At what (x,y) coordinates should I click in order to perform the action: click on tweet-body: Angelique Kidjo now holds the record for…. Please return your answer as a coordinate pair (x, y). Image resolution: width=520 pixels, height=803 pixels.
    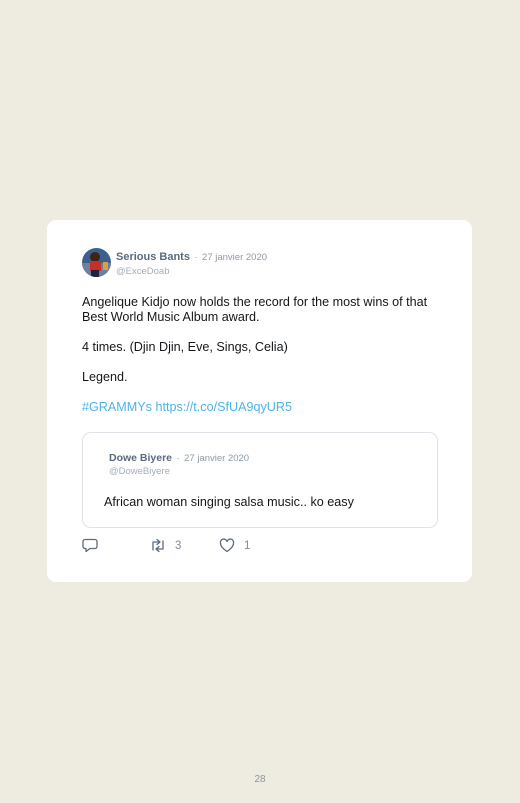
    Looking at the image, I should click on (262, 362).